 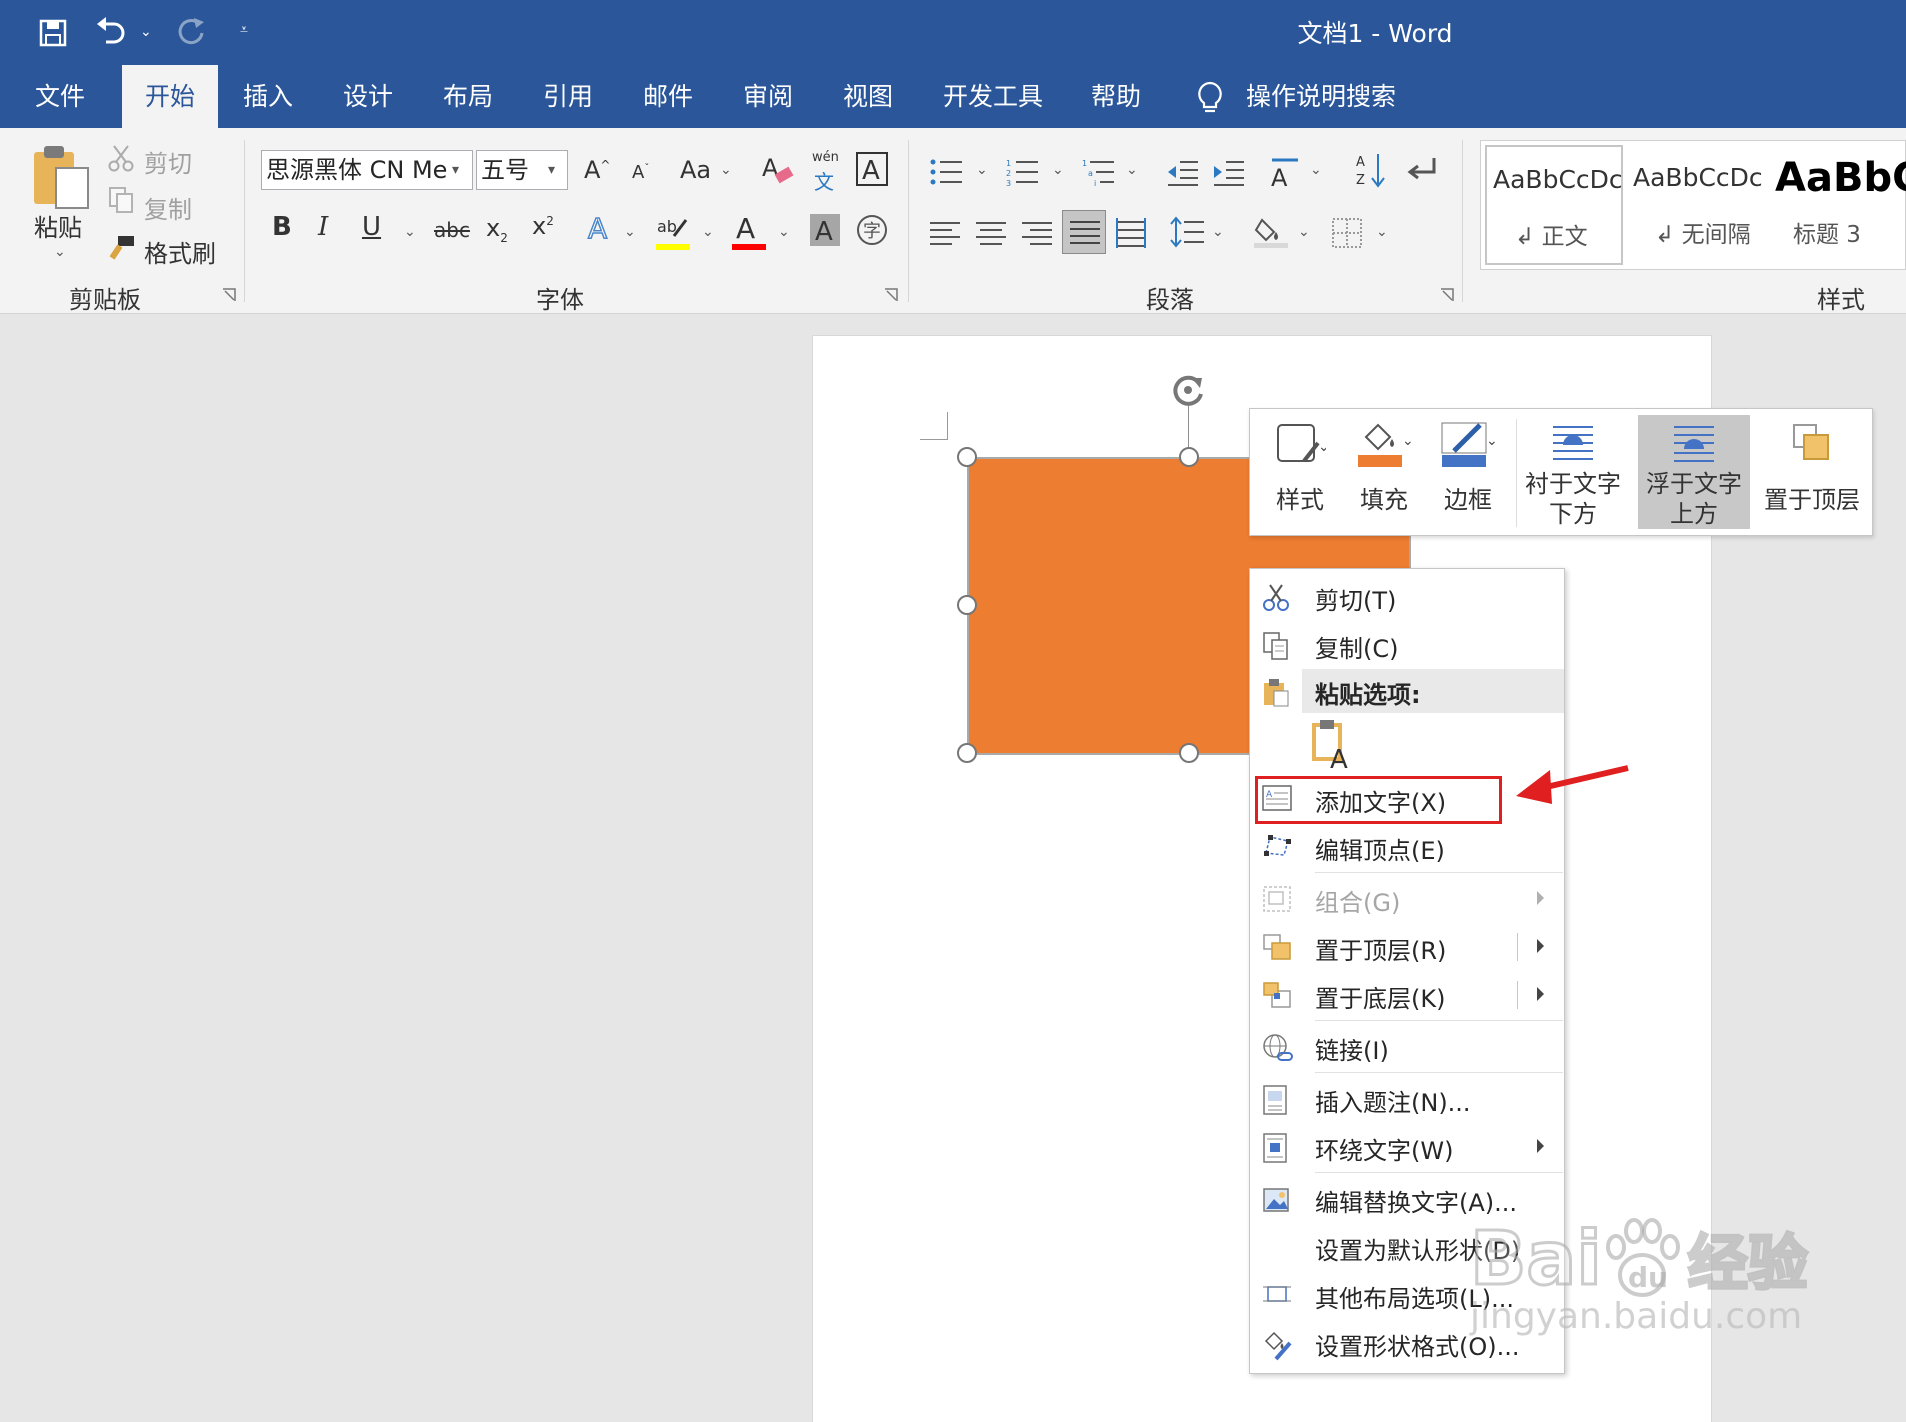 What do you see at coordinates (1210, 98) in the screenshot?
I see `lightbulb-icon` at bounding box center [1210, 98].